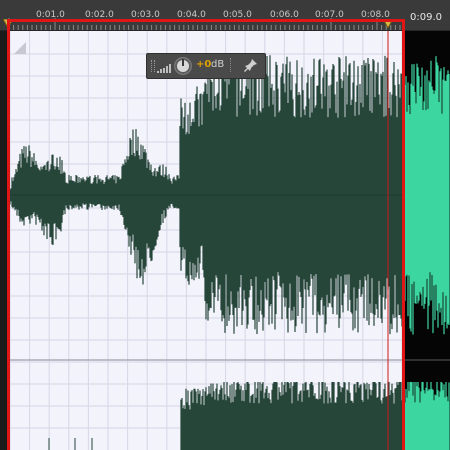 This screenshot has height=450, width=450. What do you see at coordinates (231, 65) in the screenshot?
I see `hud-separator` at bounding box center [231, 65].